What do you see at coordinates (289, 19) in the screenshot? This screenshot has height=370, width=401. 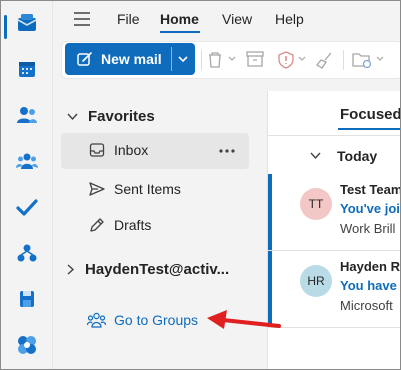 I see `tab-help: Help` at bounding box center [289, 19].